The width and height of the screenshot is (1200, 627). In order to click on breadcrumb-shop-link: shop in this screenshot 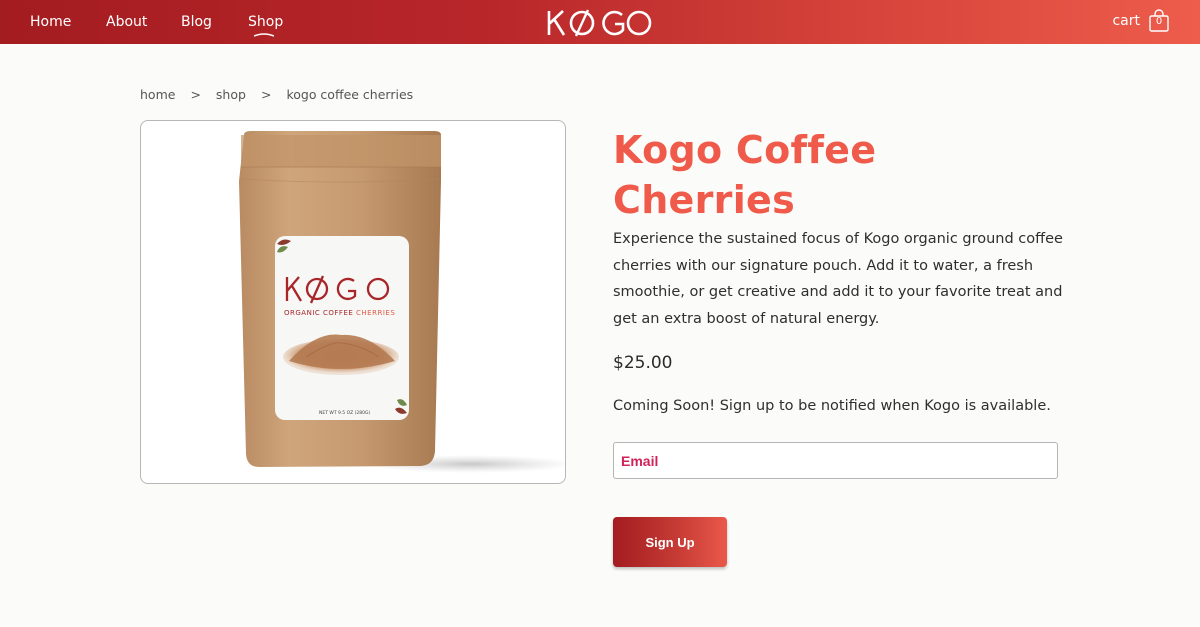, I will do `click(231, 94)`.